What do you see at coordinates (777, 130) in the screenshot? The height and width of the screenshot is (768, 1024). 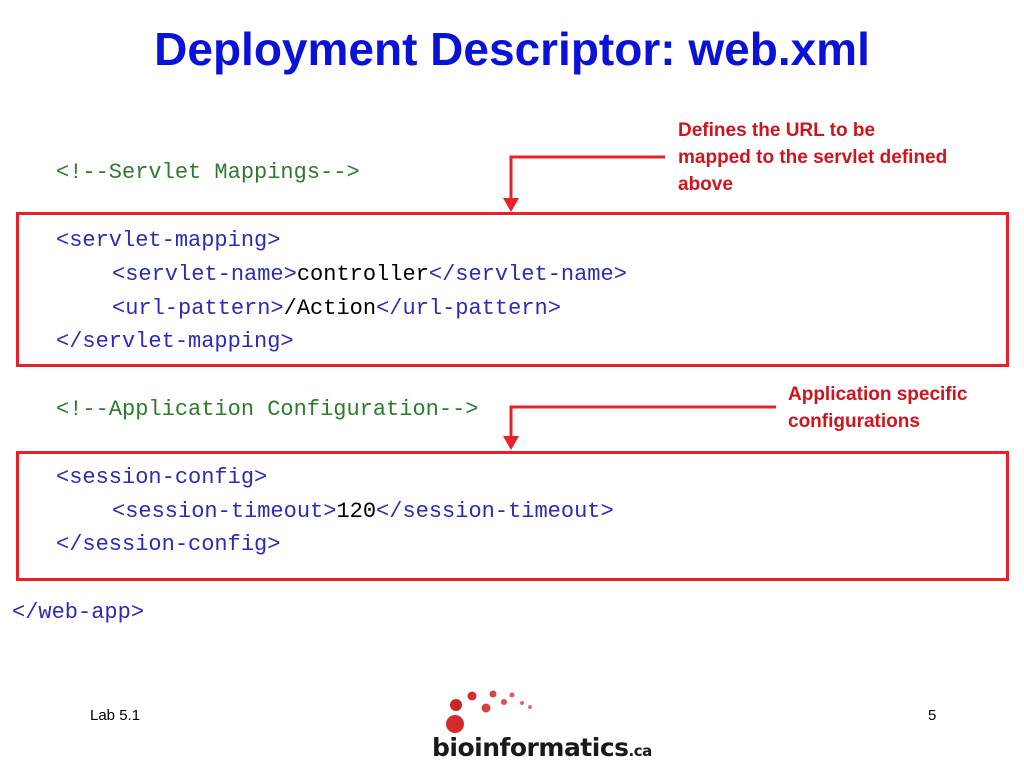 I see `mapping-annotation-line: Defines the URL to be` at bounding box center [777, 130].